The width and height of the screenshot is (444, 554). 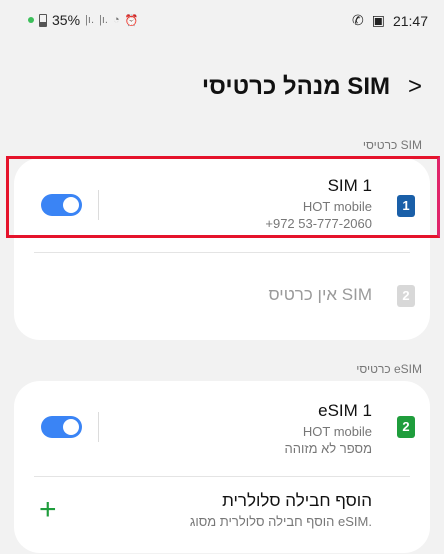 I want to click on page-header: מנהל כרטיסי SIM >, so click(x=312, y=87).